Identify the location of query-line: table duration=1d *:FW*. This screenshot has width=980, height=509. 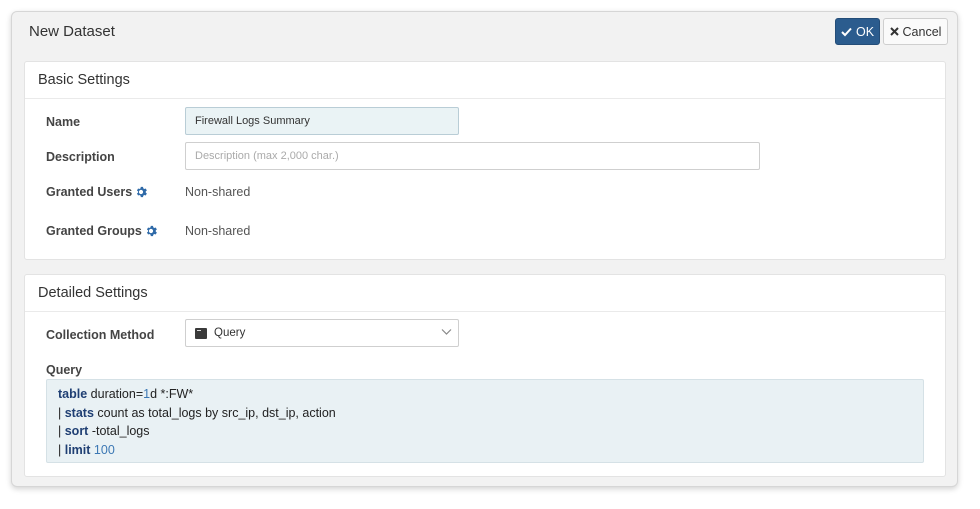
(126, 394).